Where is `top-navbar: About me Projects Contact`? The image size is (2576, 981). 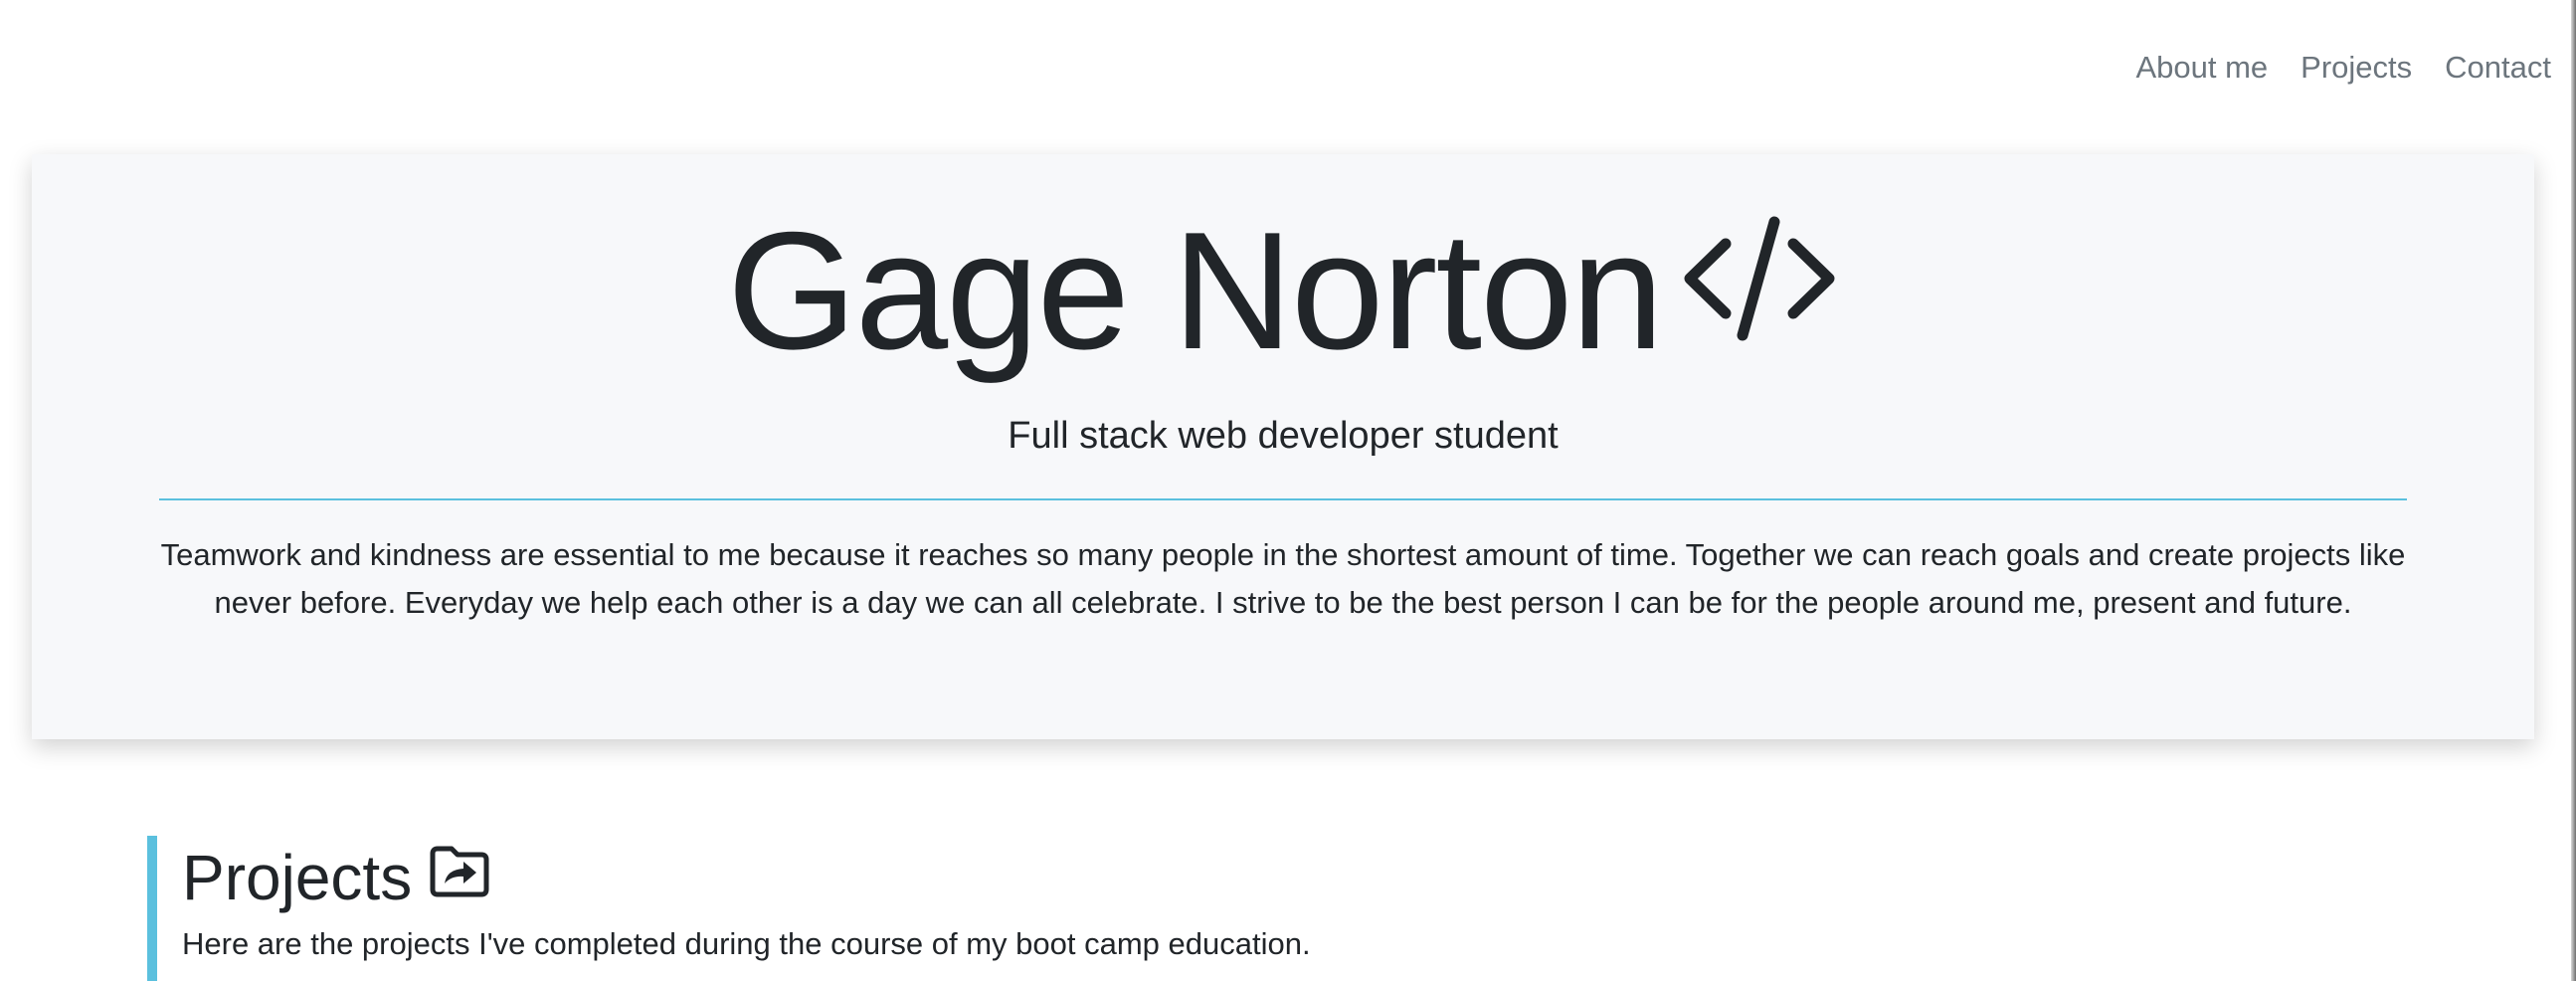 top-navbar: About me Projects Contact is located at coordinates (2343, 67).